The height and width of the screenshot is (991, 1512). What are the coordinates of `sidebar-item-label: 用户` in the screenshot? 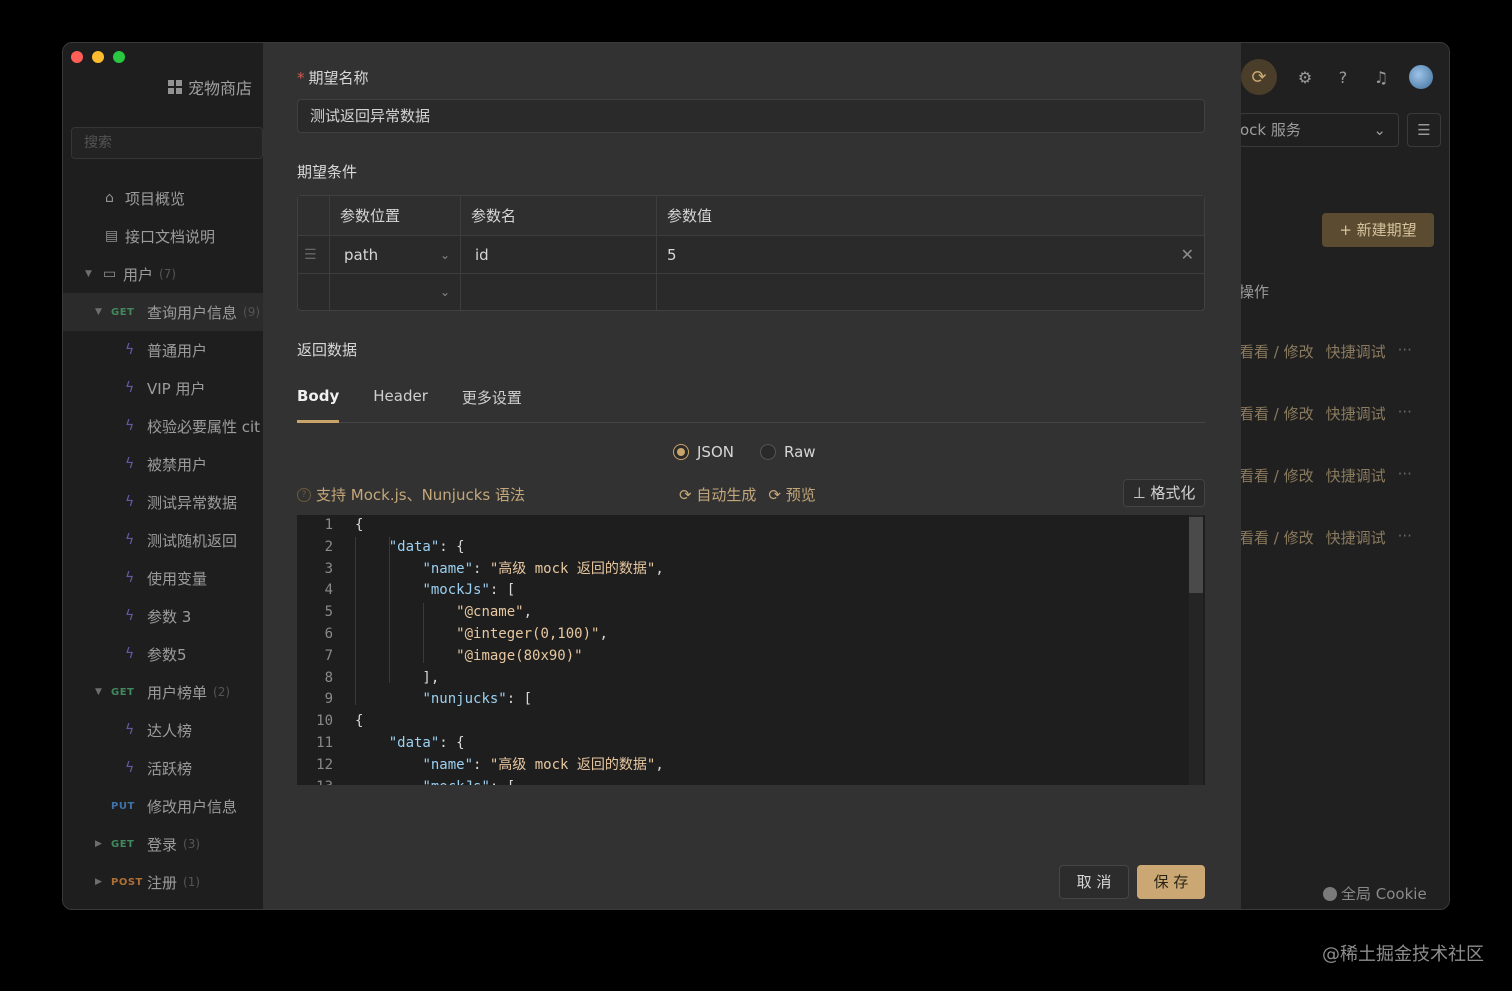 It's located at (138, 274).